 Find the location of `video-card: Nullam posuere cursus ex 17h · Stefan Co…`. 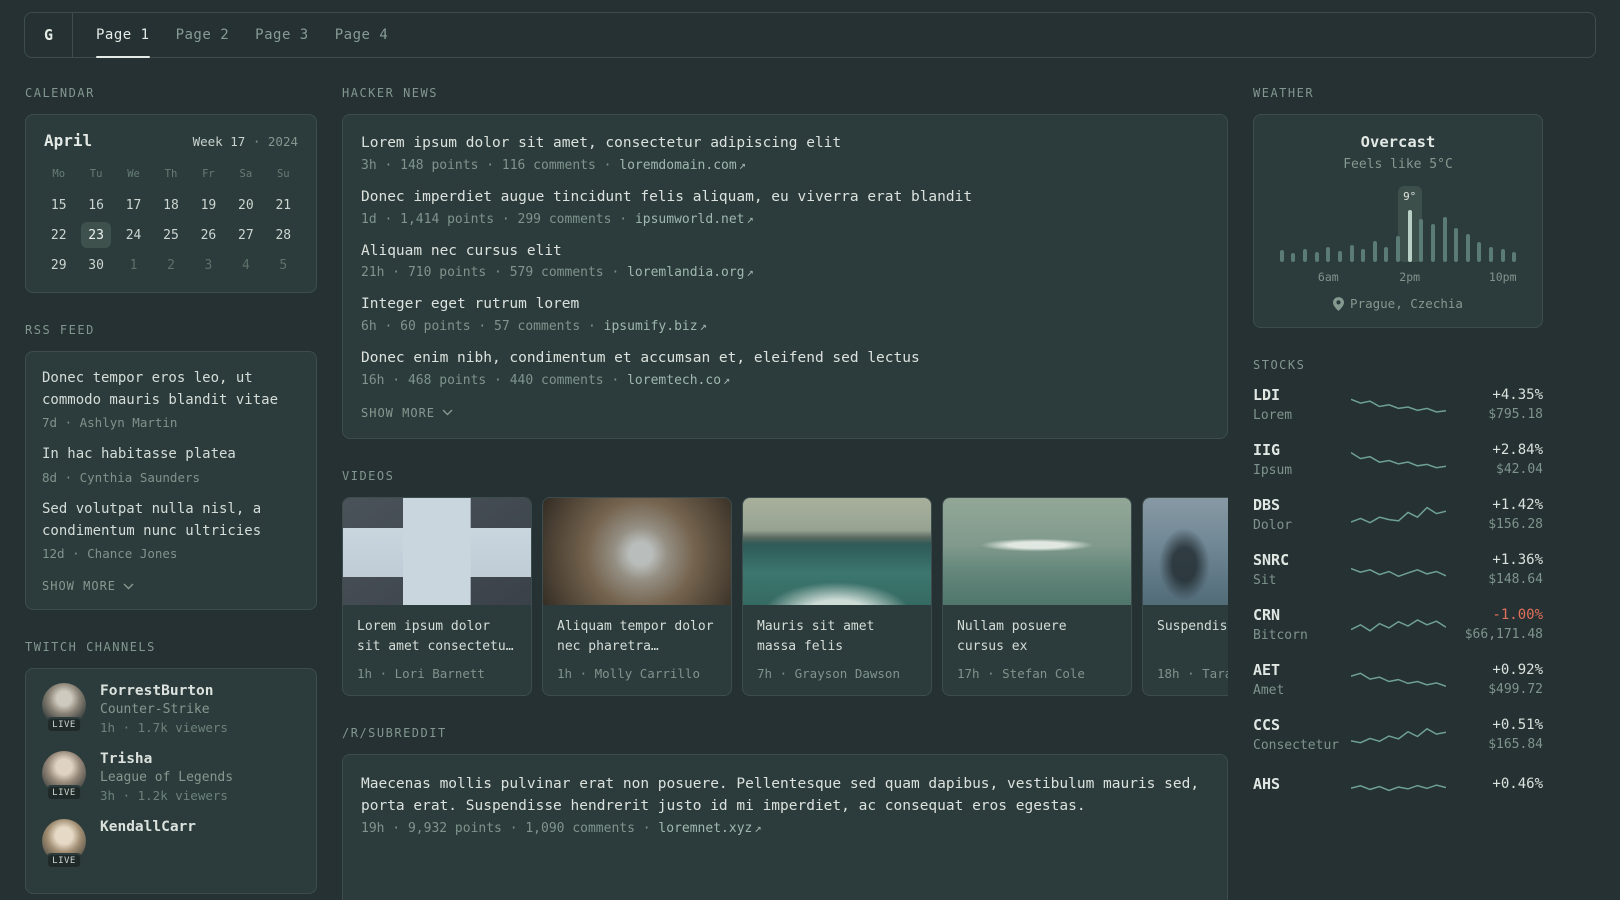

video-card: Nullam posuere cursus ex 17h · Stefan Co… is located at coordinates (1037, 596).